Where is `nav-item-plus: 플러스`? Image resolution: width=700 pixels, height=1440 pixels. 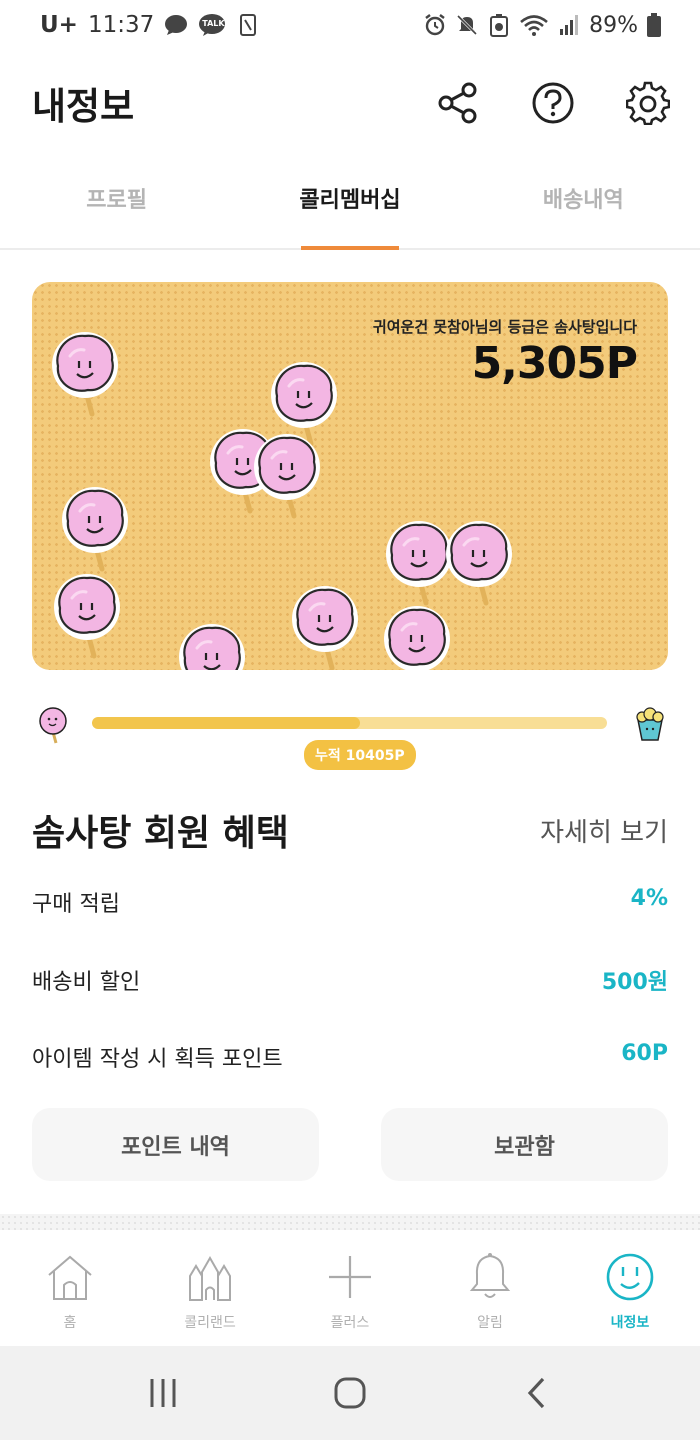 nav-item-plus: 플러스 is located at coordinates (350, 1288).